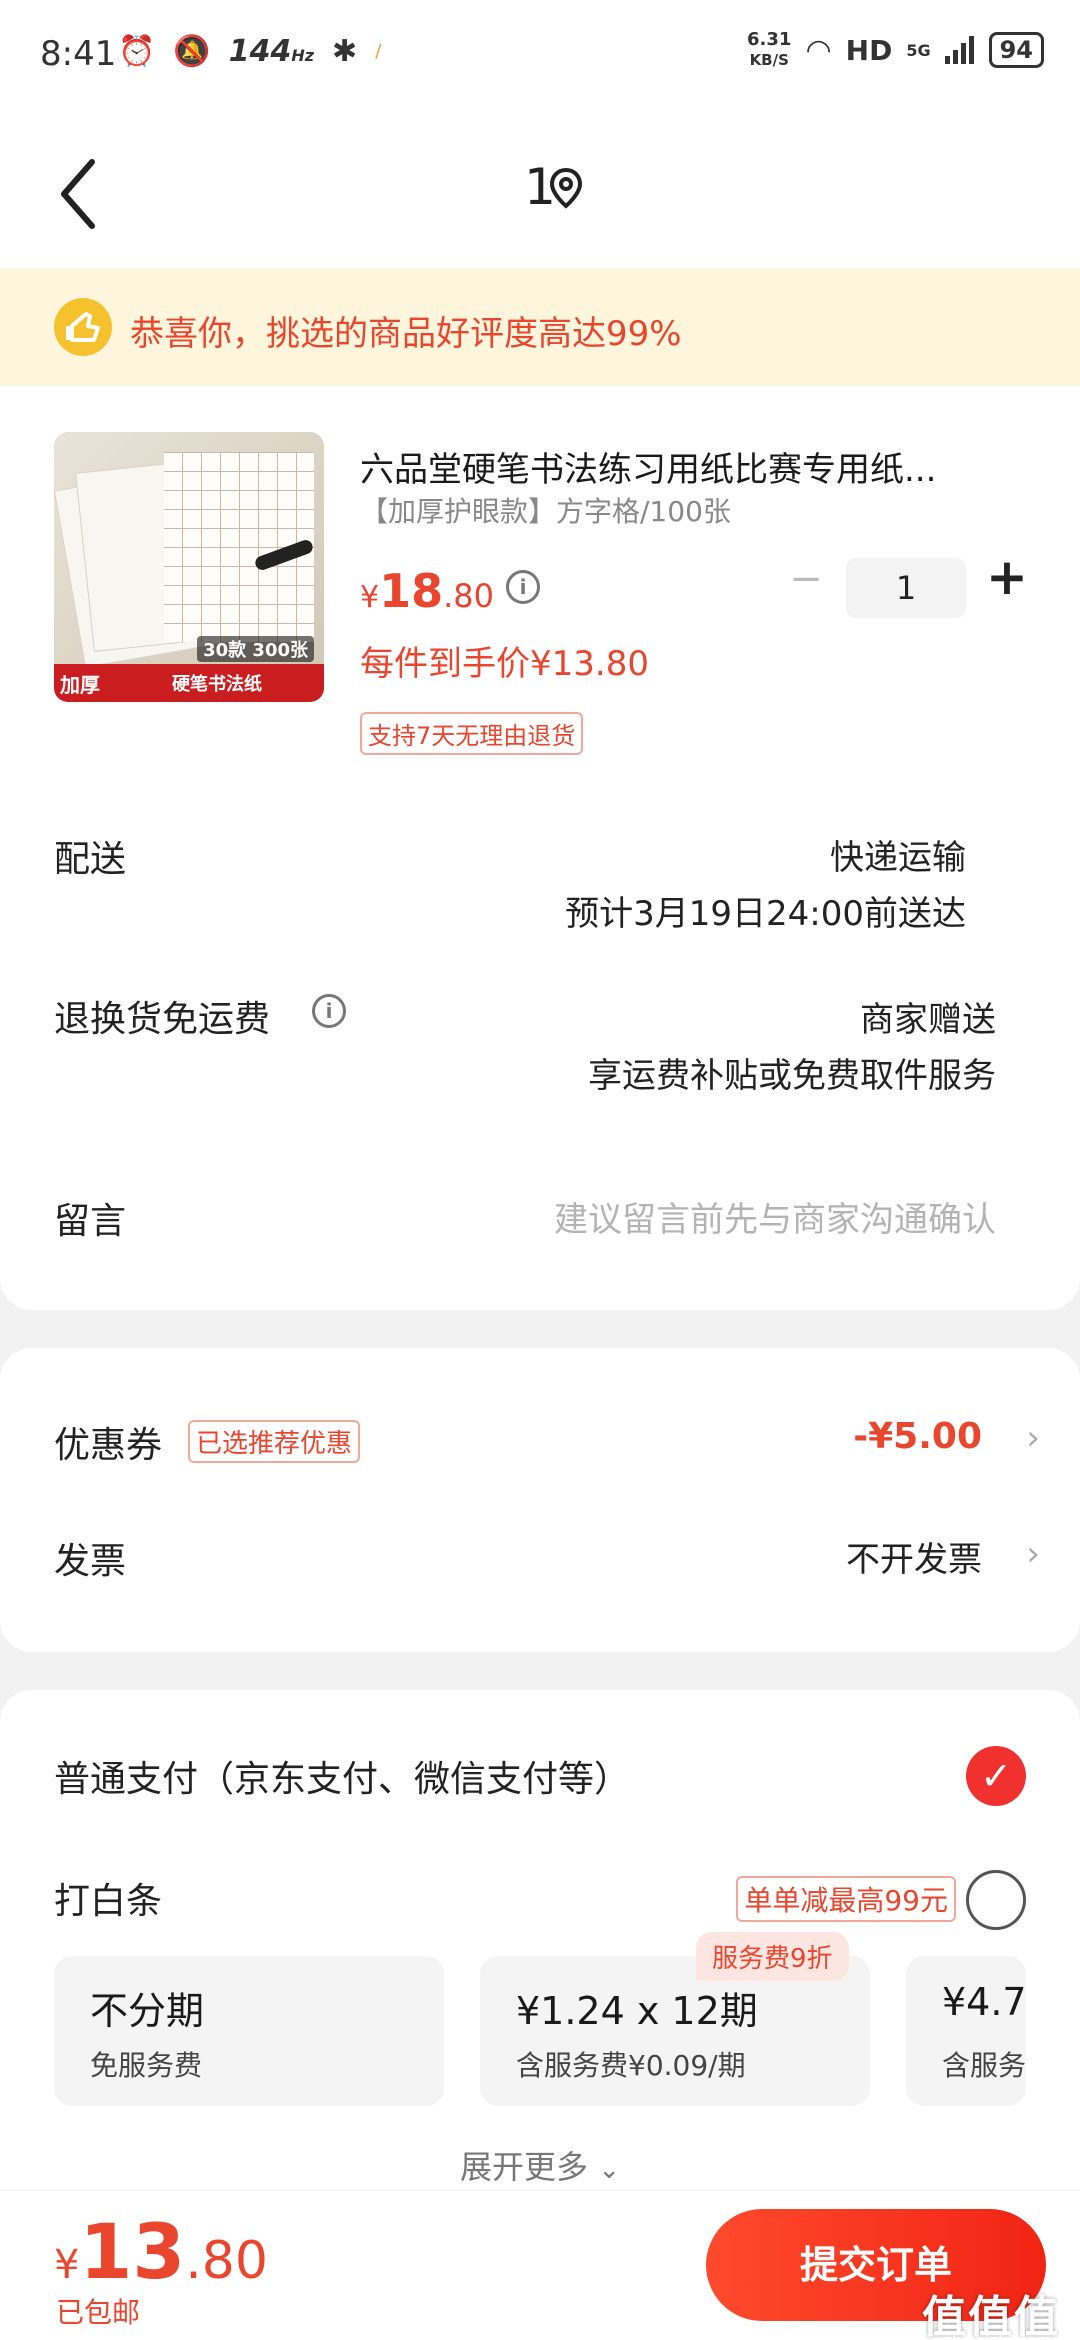  Describe the element at coordinates (984, 2002) in the screenshot. I see `installment-option-main: ¥4.7` at that location.